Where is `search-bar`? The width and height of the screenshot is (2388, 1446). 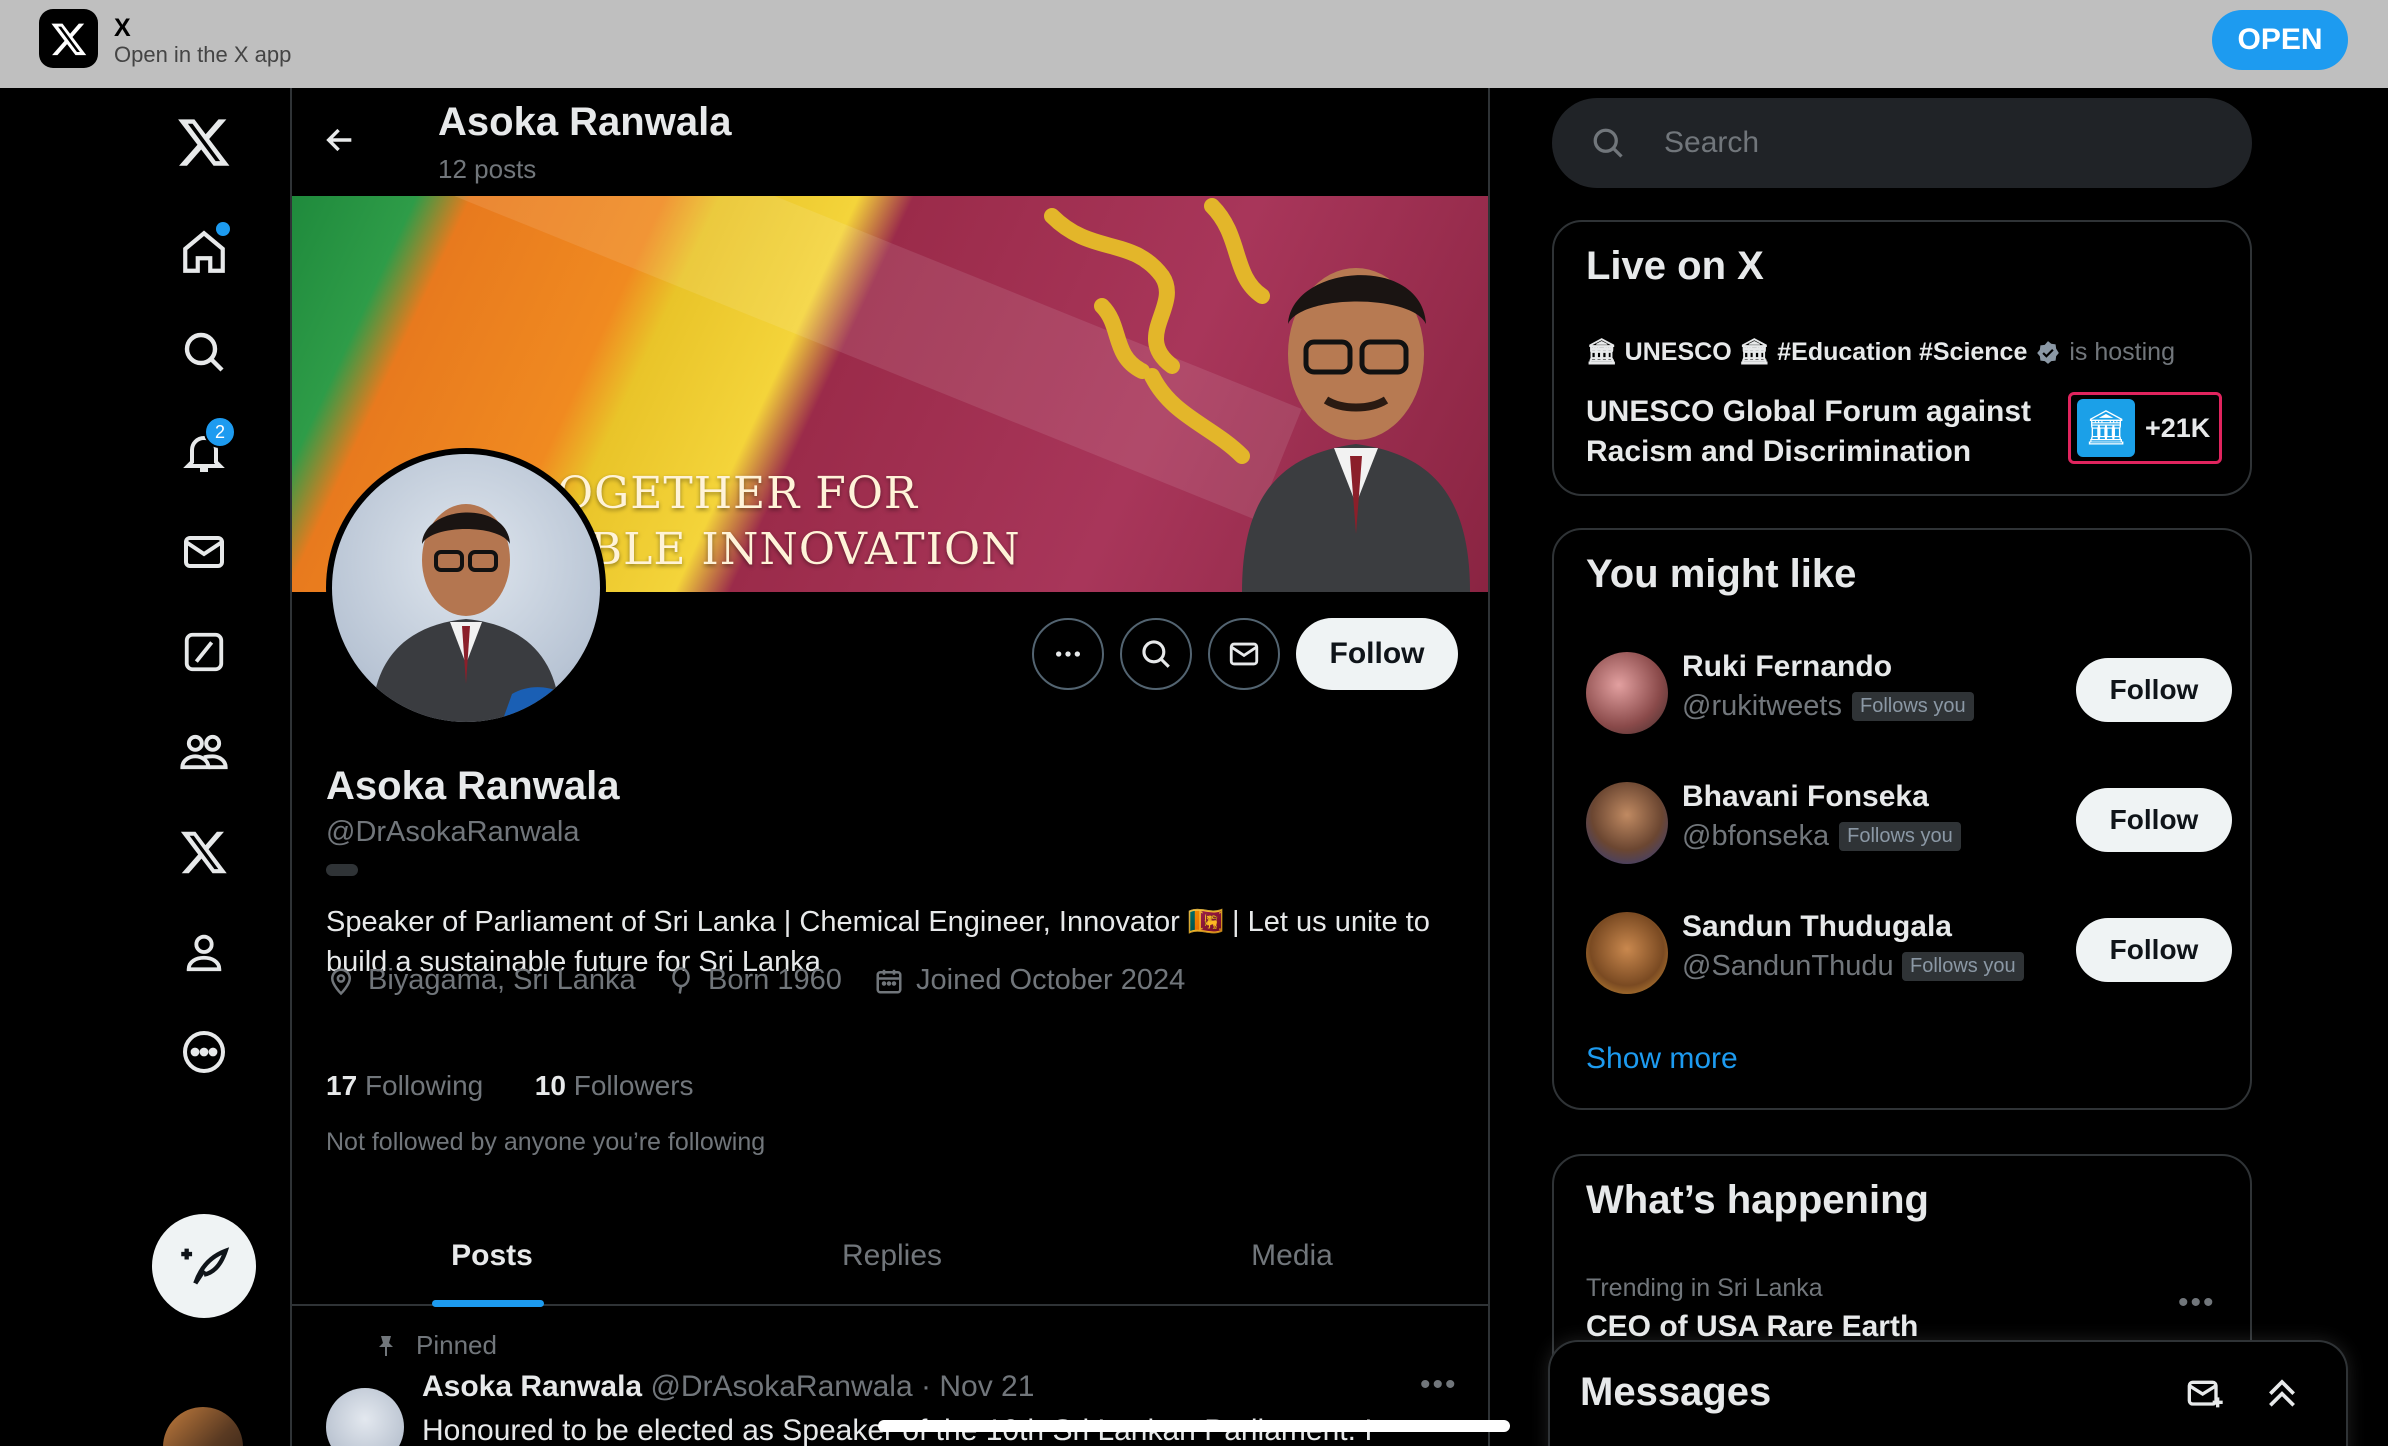 search-bar is located at coordinates (1902, 143).